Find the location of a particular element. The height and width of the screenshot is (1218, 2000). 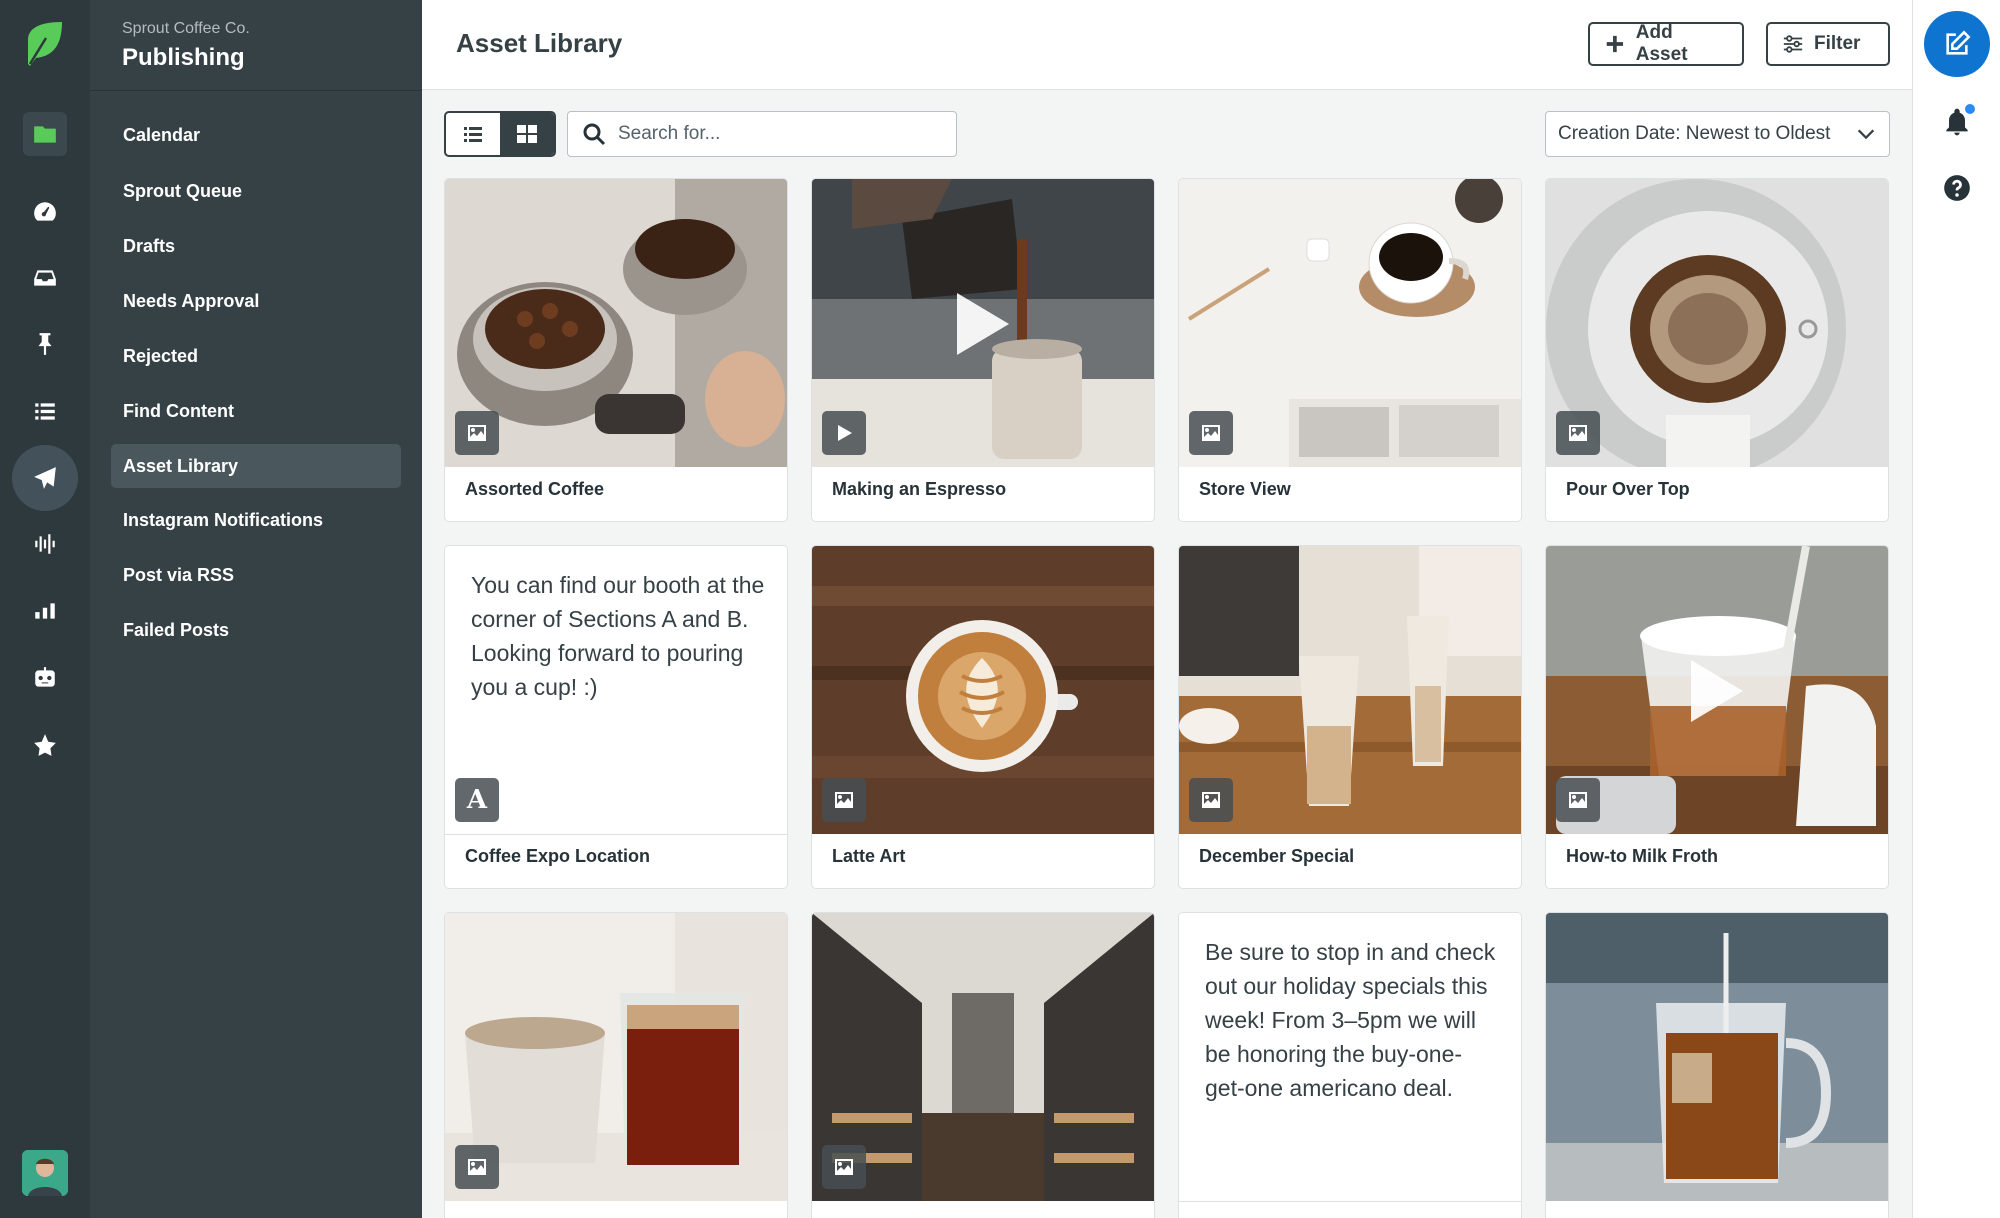

compose-button is located at coordinates (1957, 44).